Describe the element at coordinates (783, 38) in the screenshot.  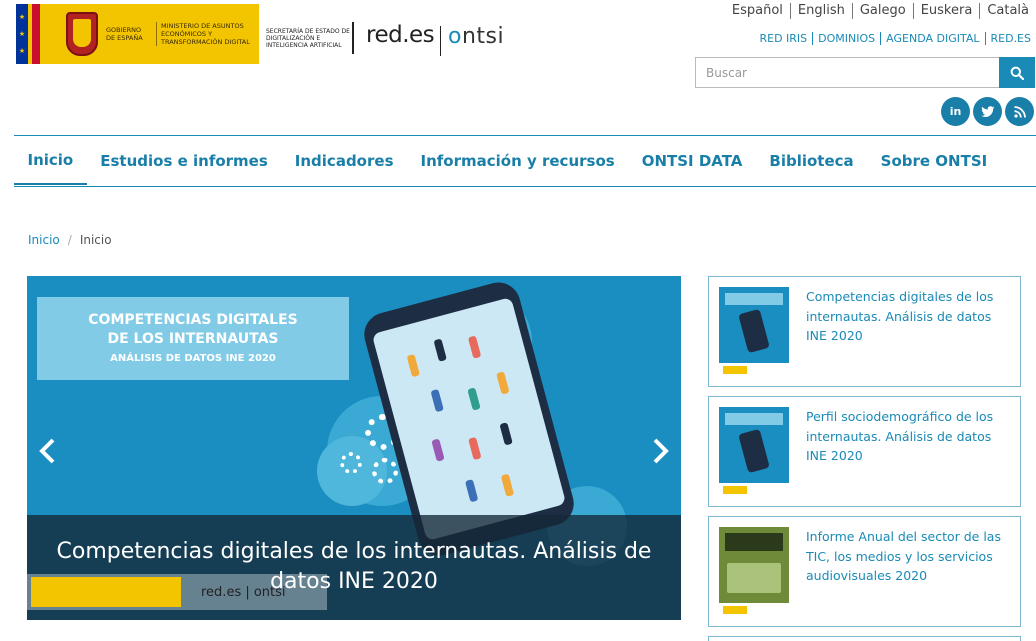
I see `link-red-iris: RED IRIS` at that location.